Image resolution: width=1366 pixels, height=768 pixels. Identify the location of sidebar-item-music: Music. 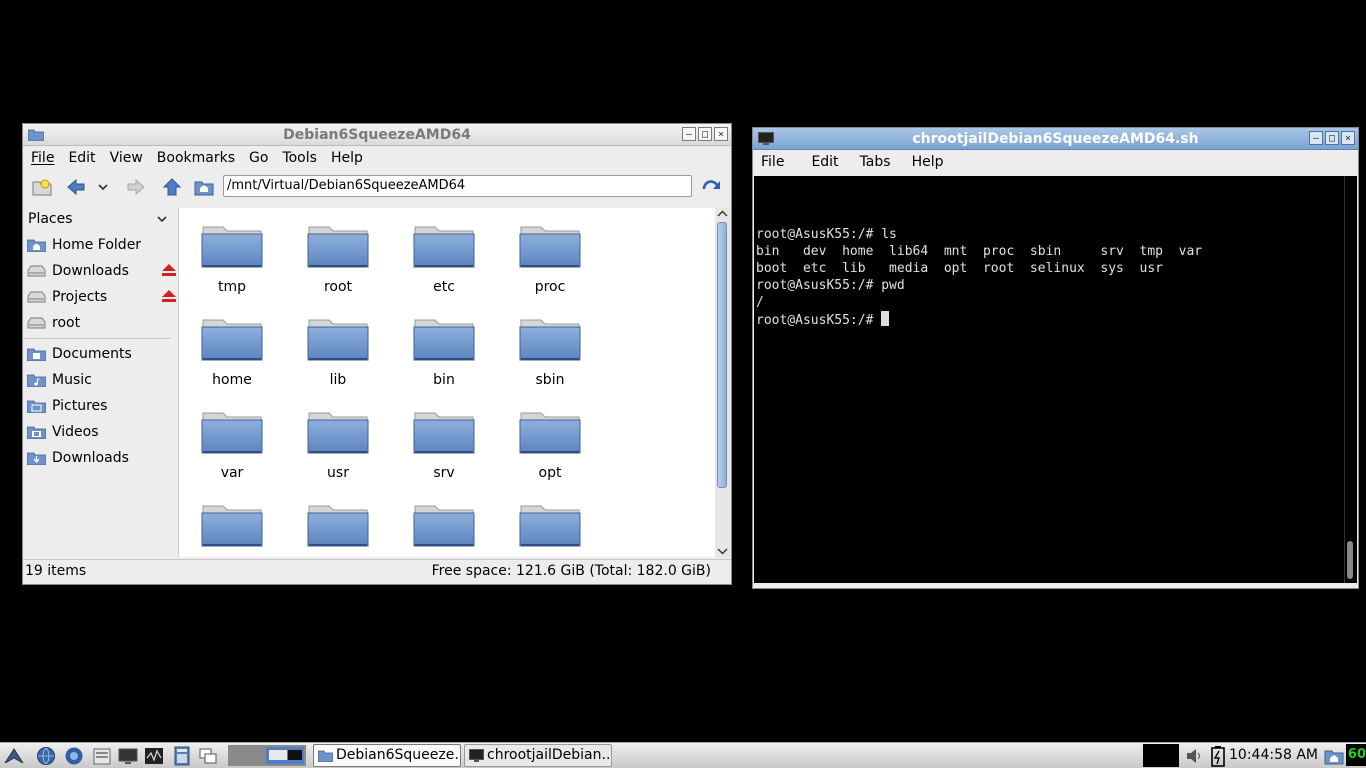
(99, 380).